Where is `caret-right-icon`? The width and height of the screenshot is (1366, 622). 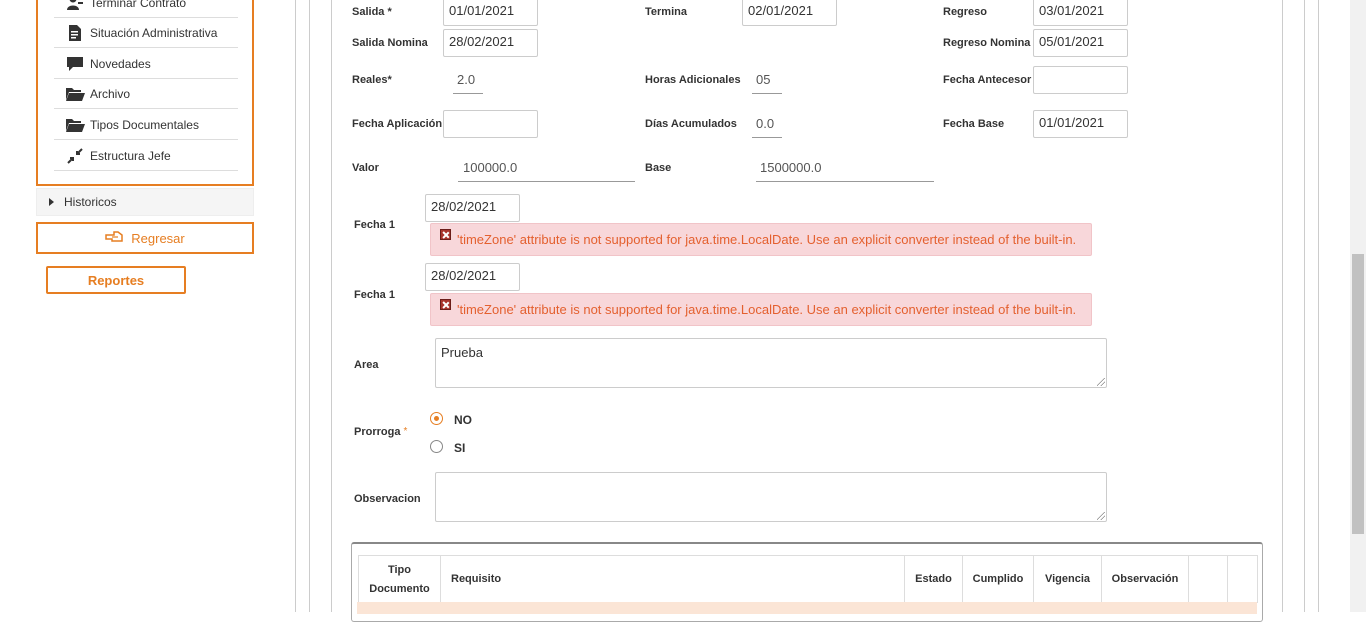 caret-right-icon is located at coordinates (51, 202).